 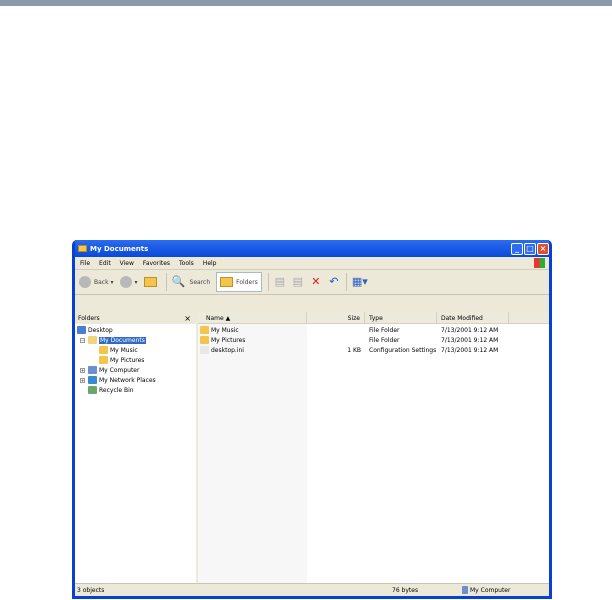 I want to click on tree-item-label: My Documents, so click(x=122, y=340).